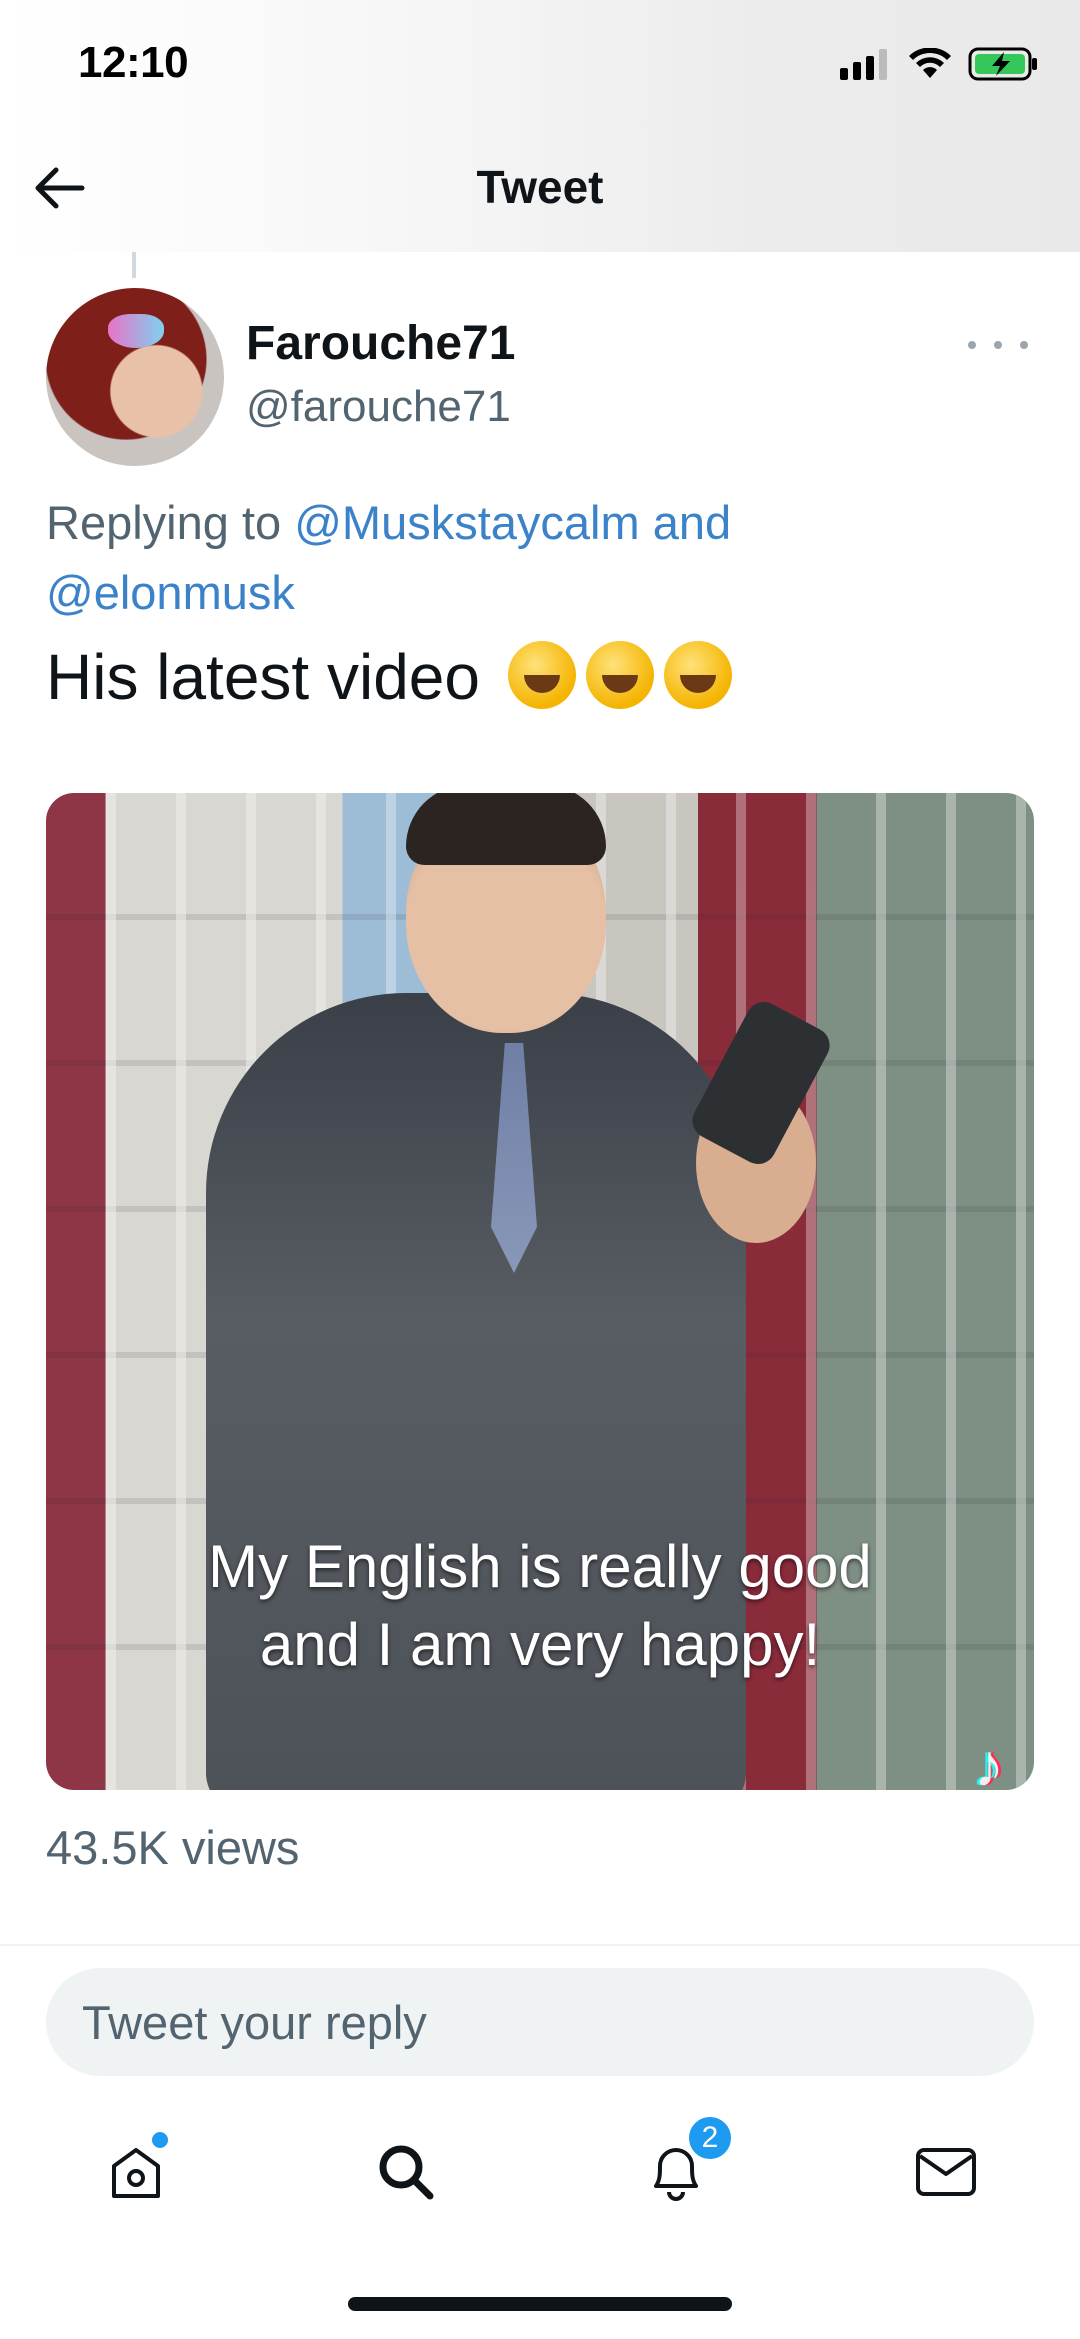 Image resolution: width=1080 pixels, height=2339 pixels. I want to click on replying-prefix: Replying to, so click(170, 522).